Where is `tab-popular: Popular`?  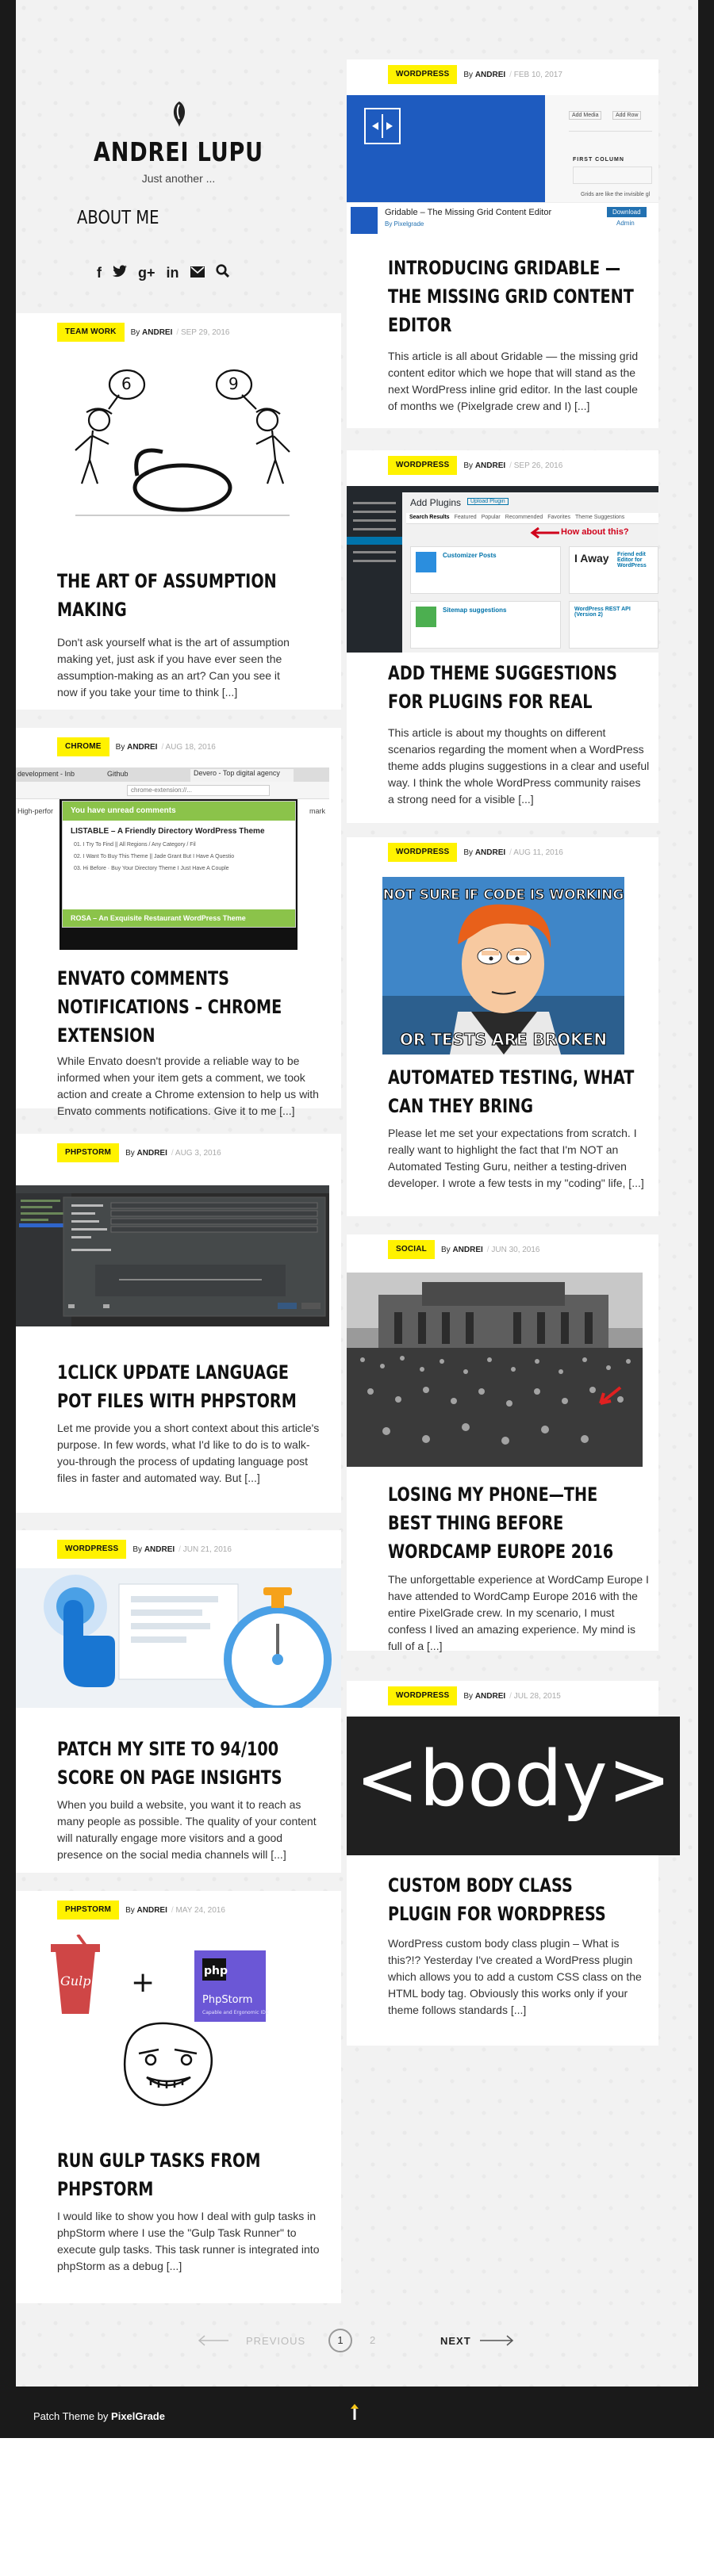 tab-popular: Popular is located at coordinates (491, 518).